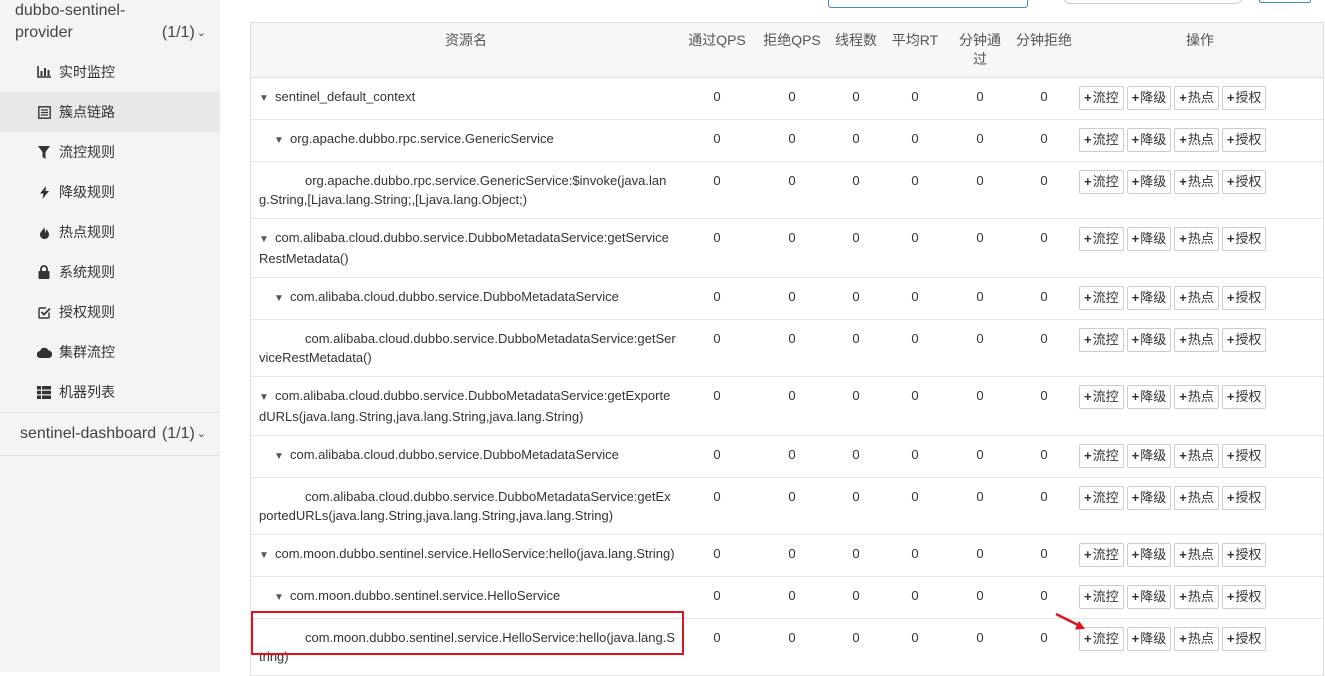  What do you see at coordinates (110, 26) in the screenshot?
I see `app-header-dubbo-sentinel-provider: dubbo-sentinel- provider (1/1) ⌄` at bounding box center [110, 26].